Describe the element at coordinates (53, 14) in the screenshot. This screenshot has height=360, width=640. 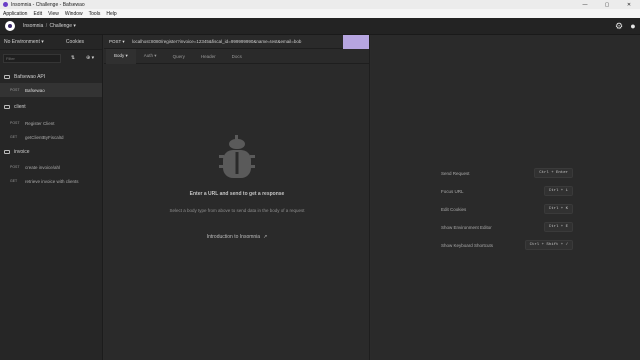
I see `menu-view: View` at that location.